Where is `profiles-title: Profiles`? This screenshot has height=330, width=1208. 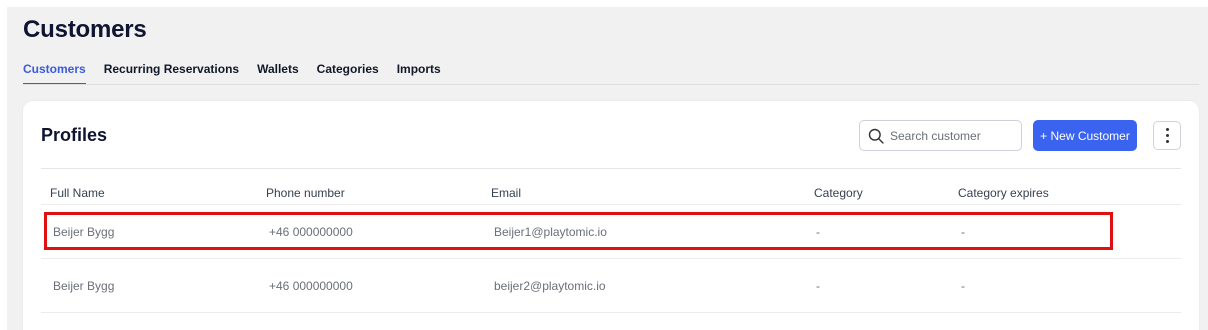 profiles-title: Profiles is located at coordinates (74, 135).